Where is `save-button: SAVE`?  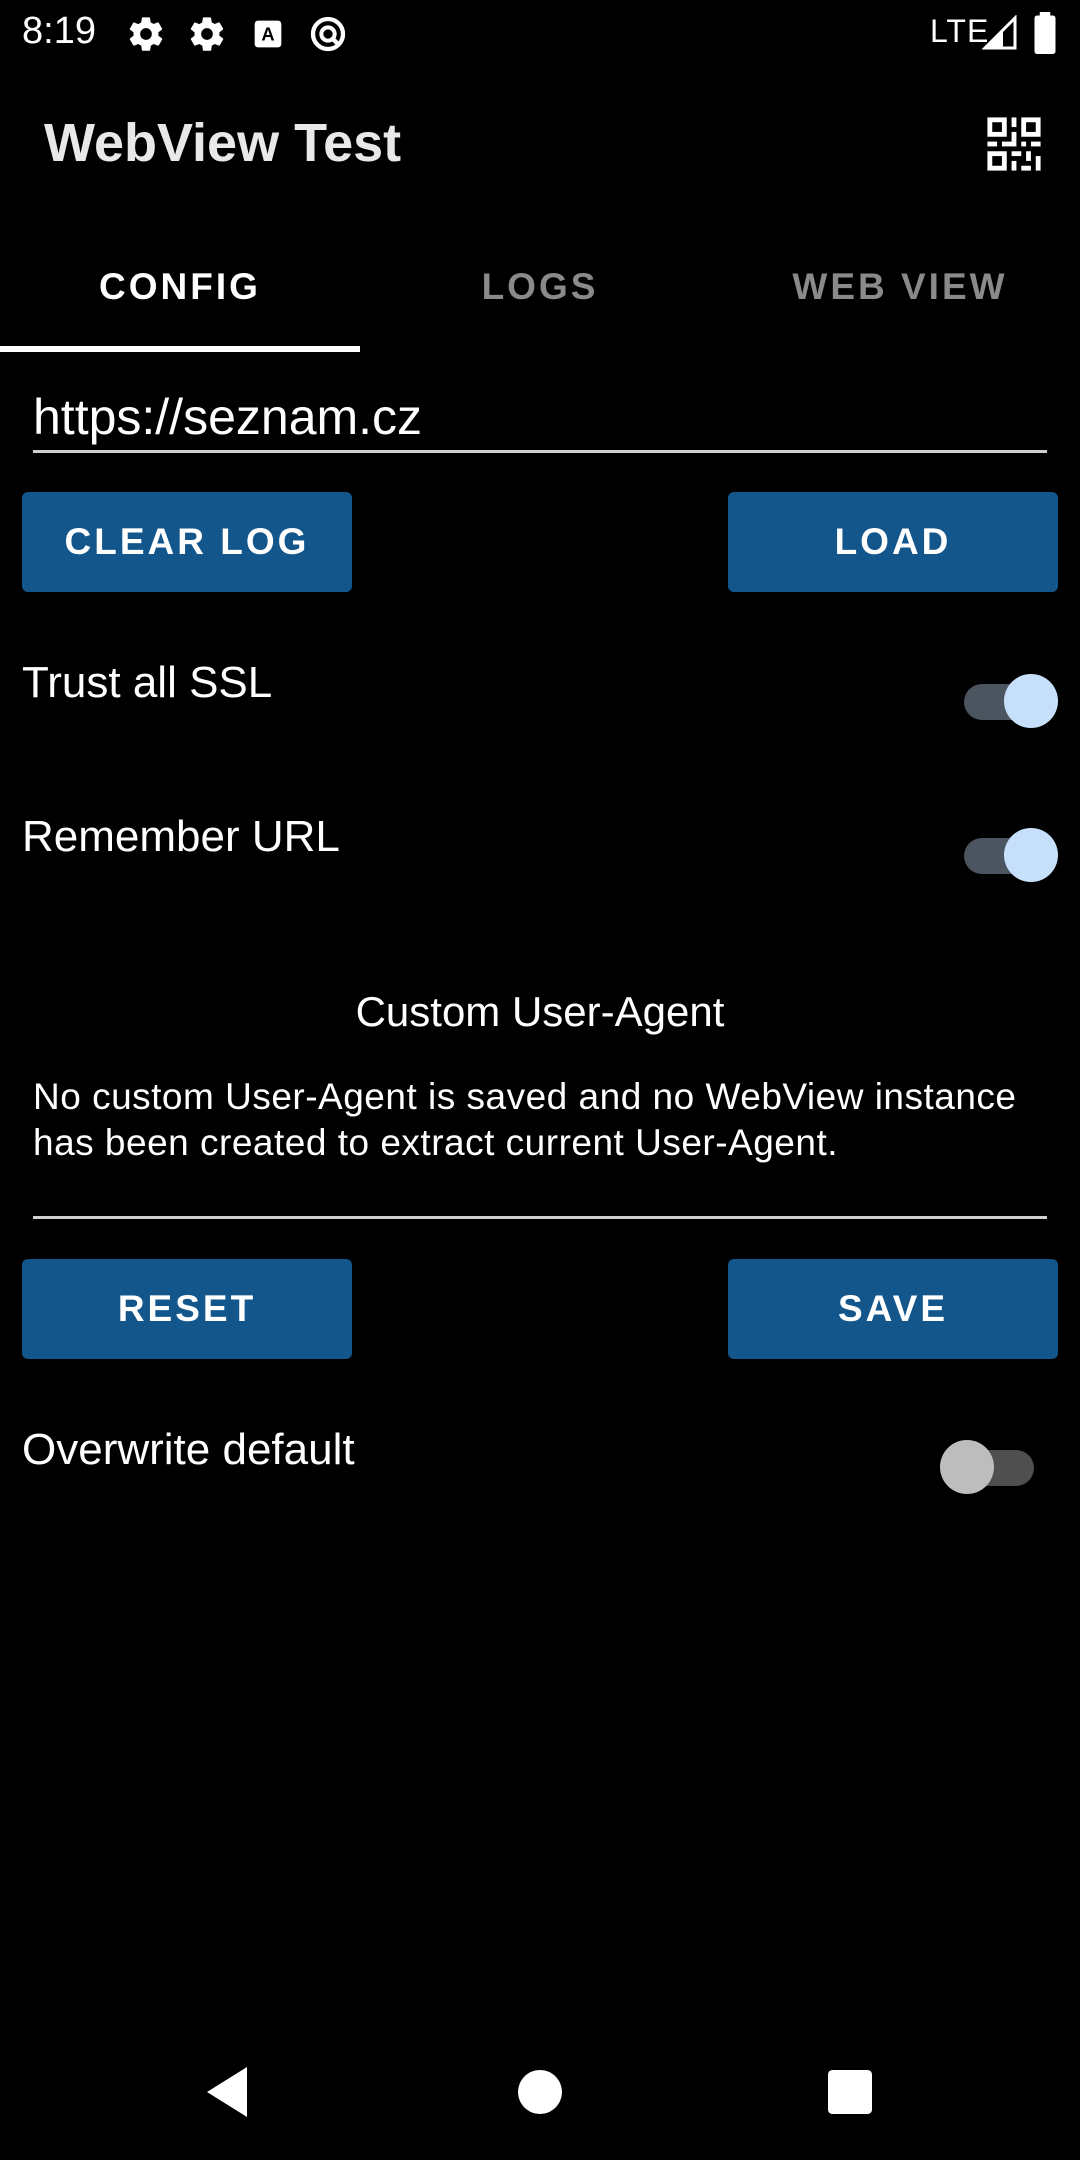
save-button: SAVE is located at coordinates (893, 1309).